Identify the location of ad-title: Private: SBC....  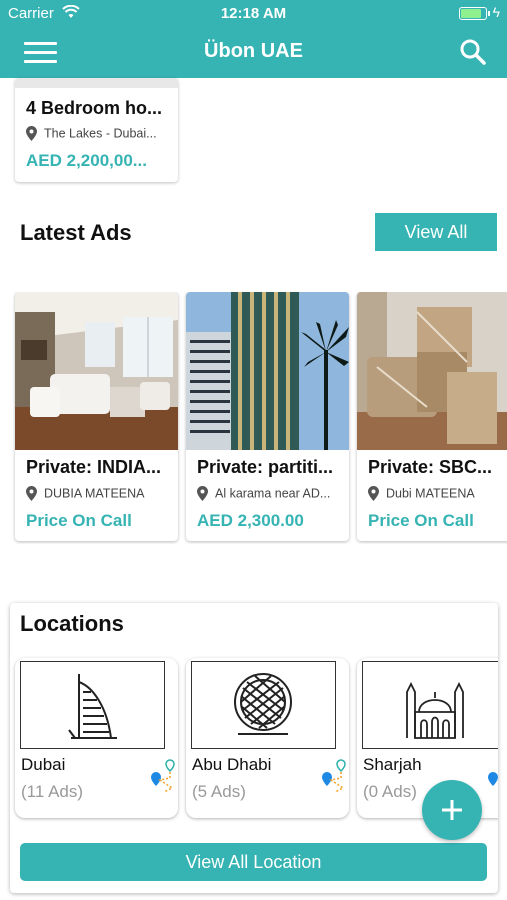
(430, 467).